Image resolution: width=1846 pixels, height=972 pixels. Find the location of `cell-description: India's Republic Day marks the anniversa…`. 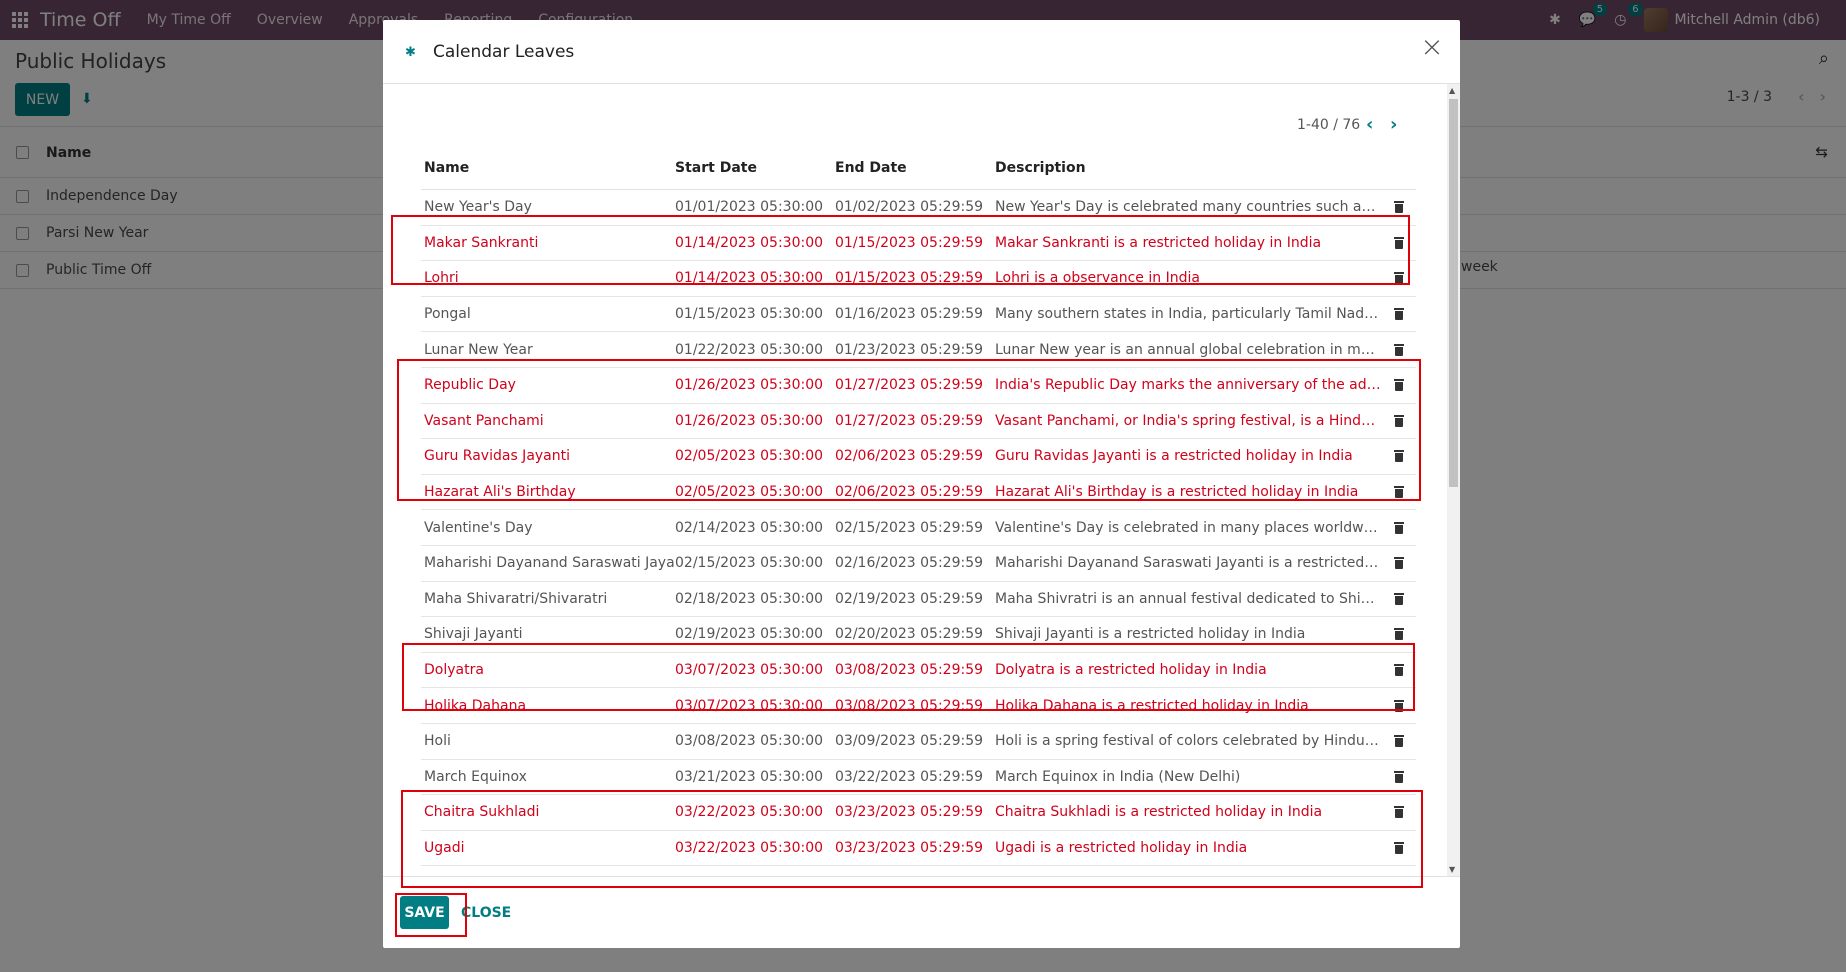

cell-description: India's Republic Day marks the anniversa… is located at coordinates (1188, 385).